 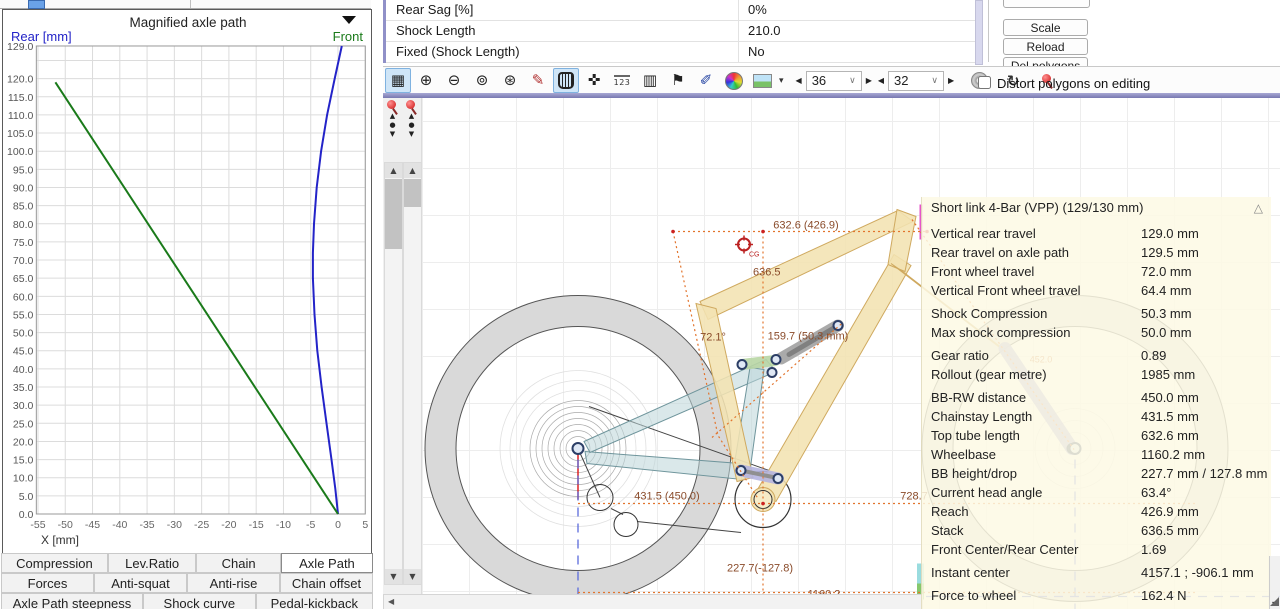 What do you see at coordinates (510, 80) in the screenshot?
I see `zoom-fit-icon: ⊛` at bounding box center [510, 80].